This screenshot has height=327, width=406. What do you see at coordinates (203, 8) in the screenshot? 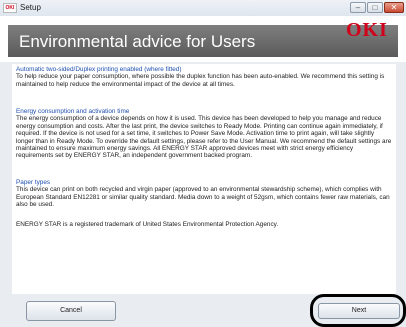
I see `title-bar: OKI Setup – □ ✕` at bounding box center [203, 8].